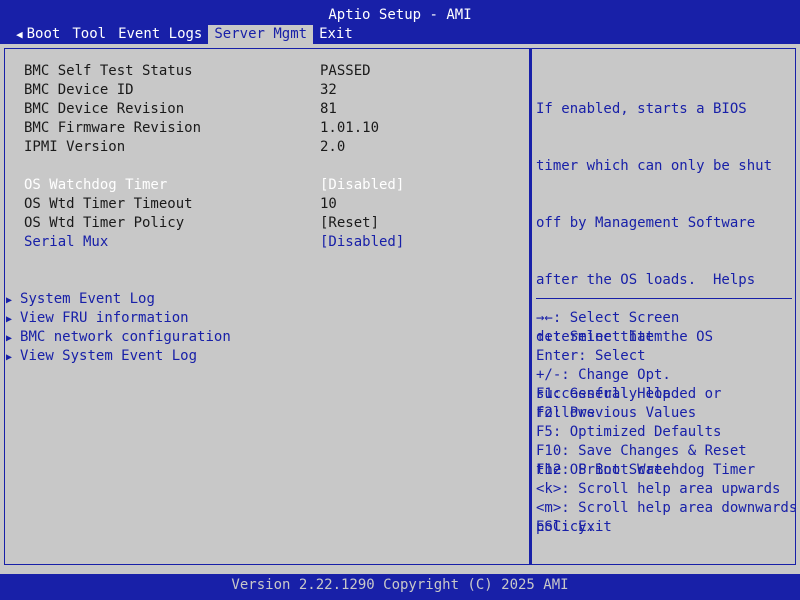 The width and height of the screenshot is (800, 600). Describe the element at coordinates (160, 34) in the screenshot. I see `tab-event-logs: Event Logs` at that location.